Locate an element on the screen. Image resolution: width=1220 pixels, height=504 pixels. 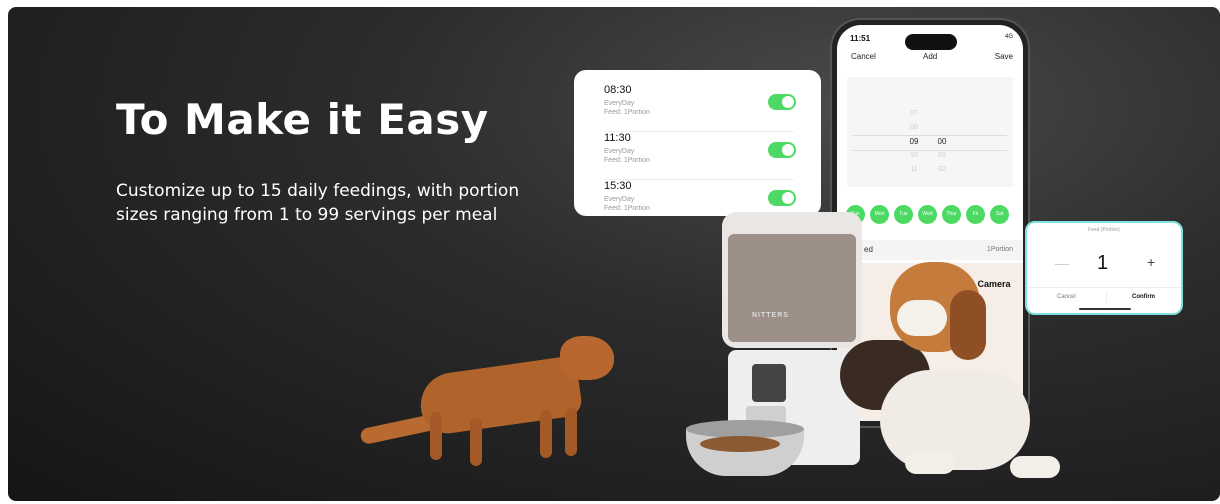
schedule-row: 08:30 EveryDay Feed: 1Portion is located at coordinates (700, 108).